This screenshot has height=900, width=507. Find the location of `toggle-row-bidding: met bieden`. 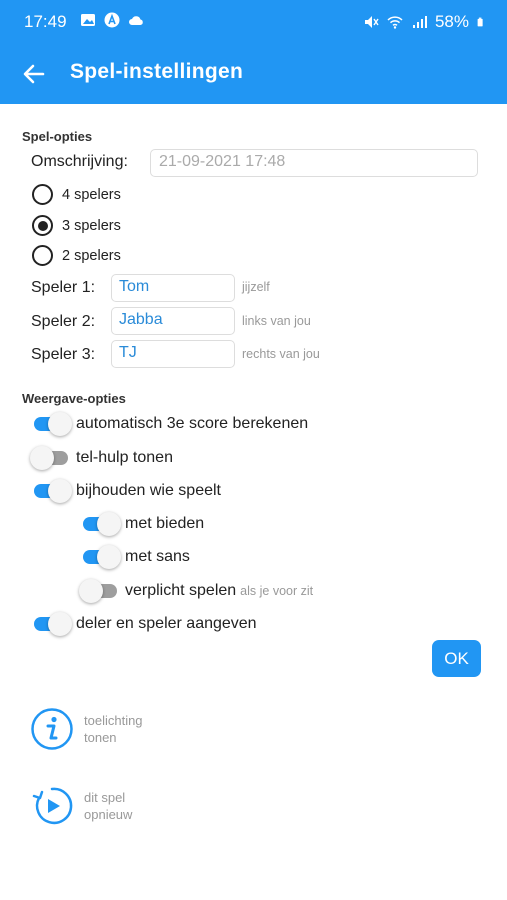

toggle-row-bidding: met bieden is located at coordinates (142, 524).